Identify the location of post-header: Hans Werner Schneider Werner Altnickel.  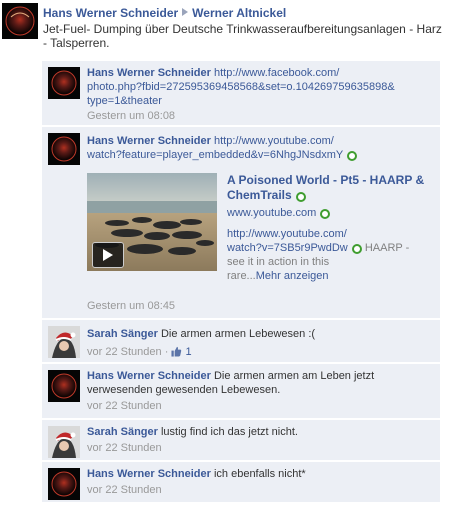
(248, 13).